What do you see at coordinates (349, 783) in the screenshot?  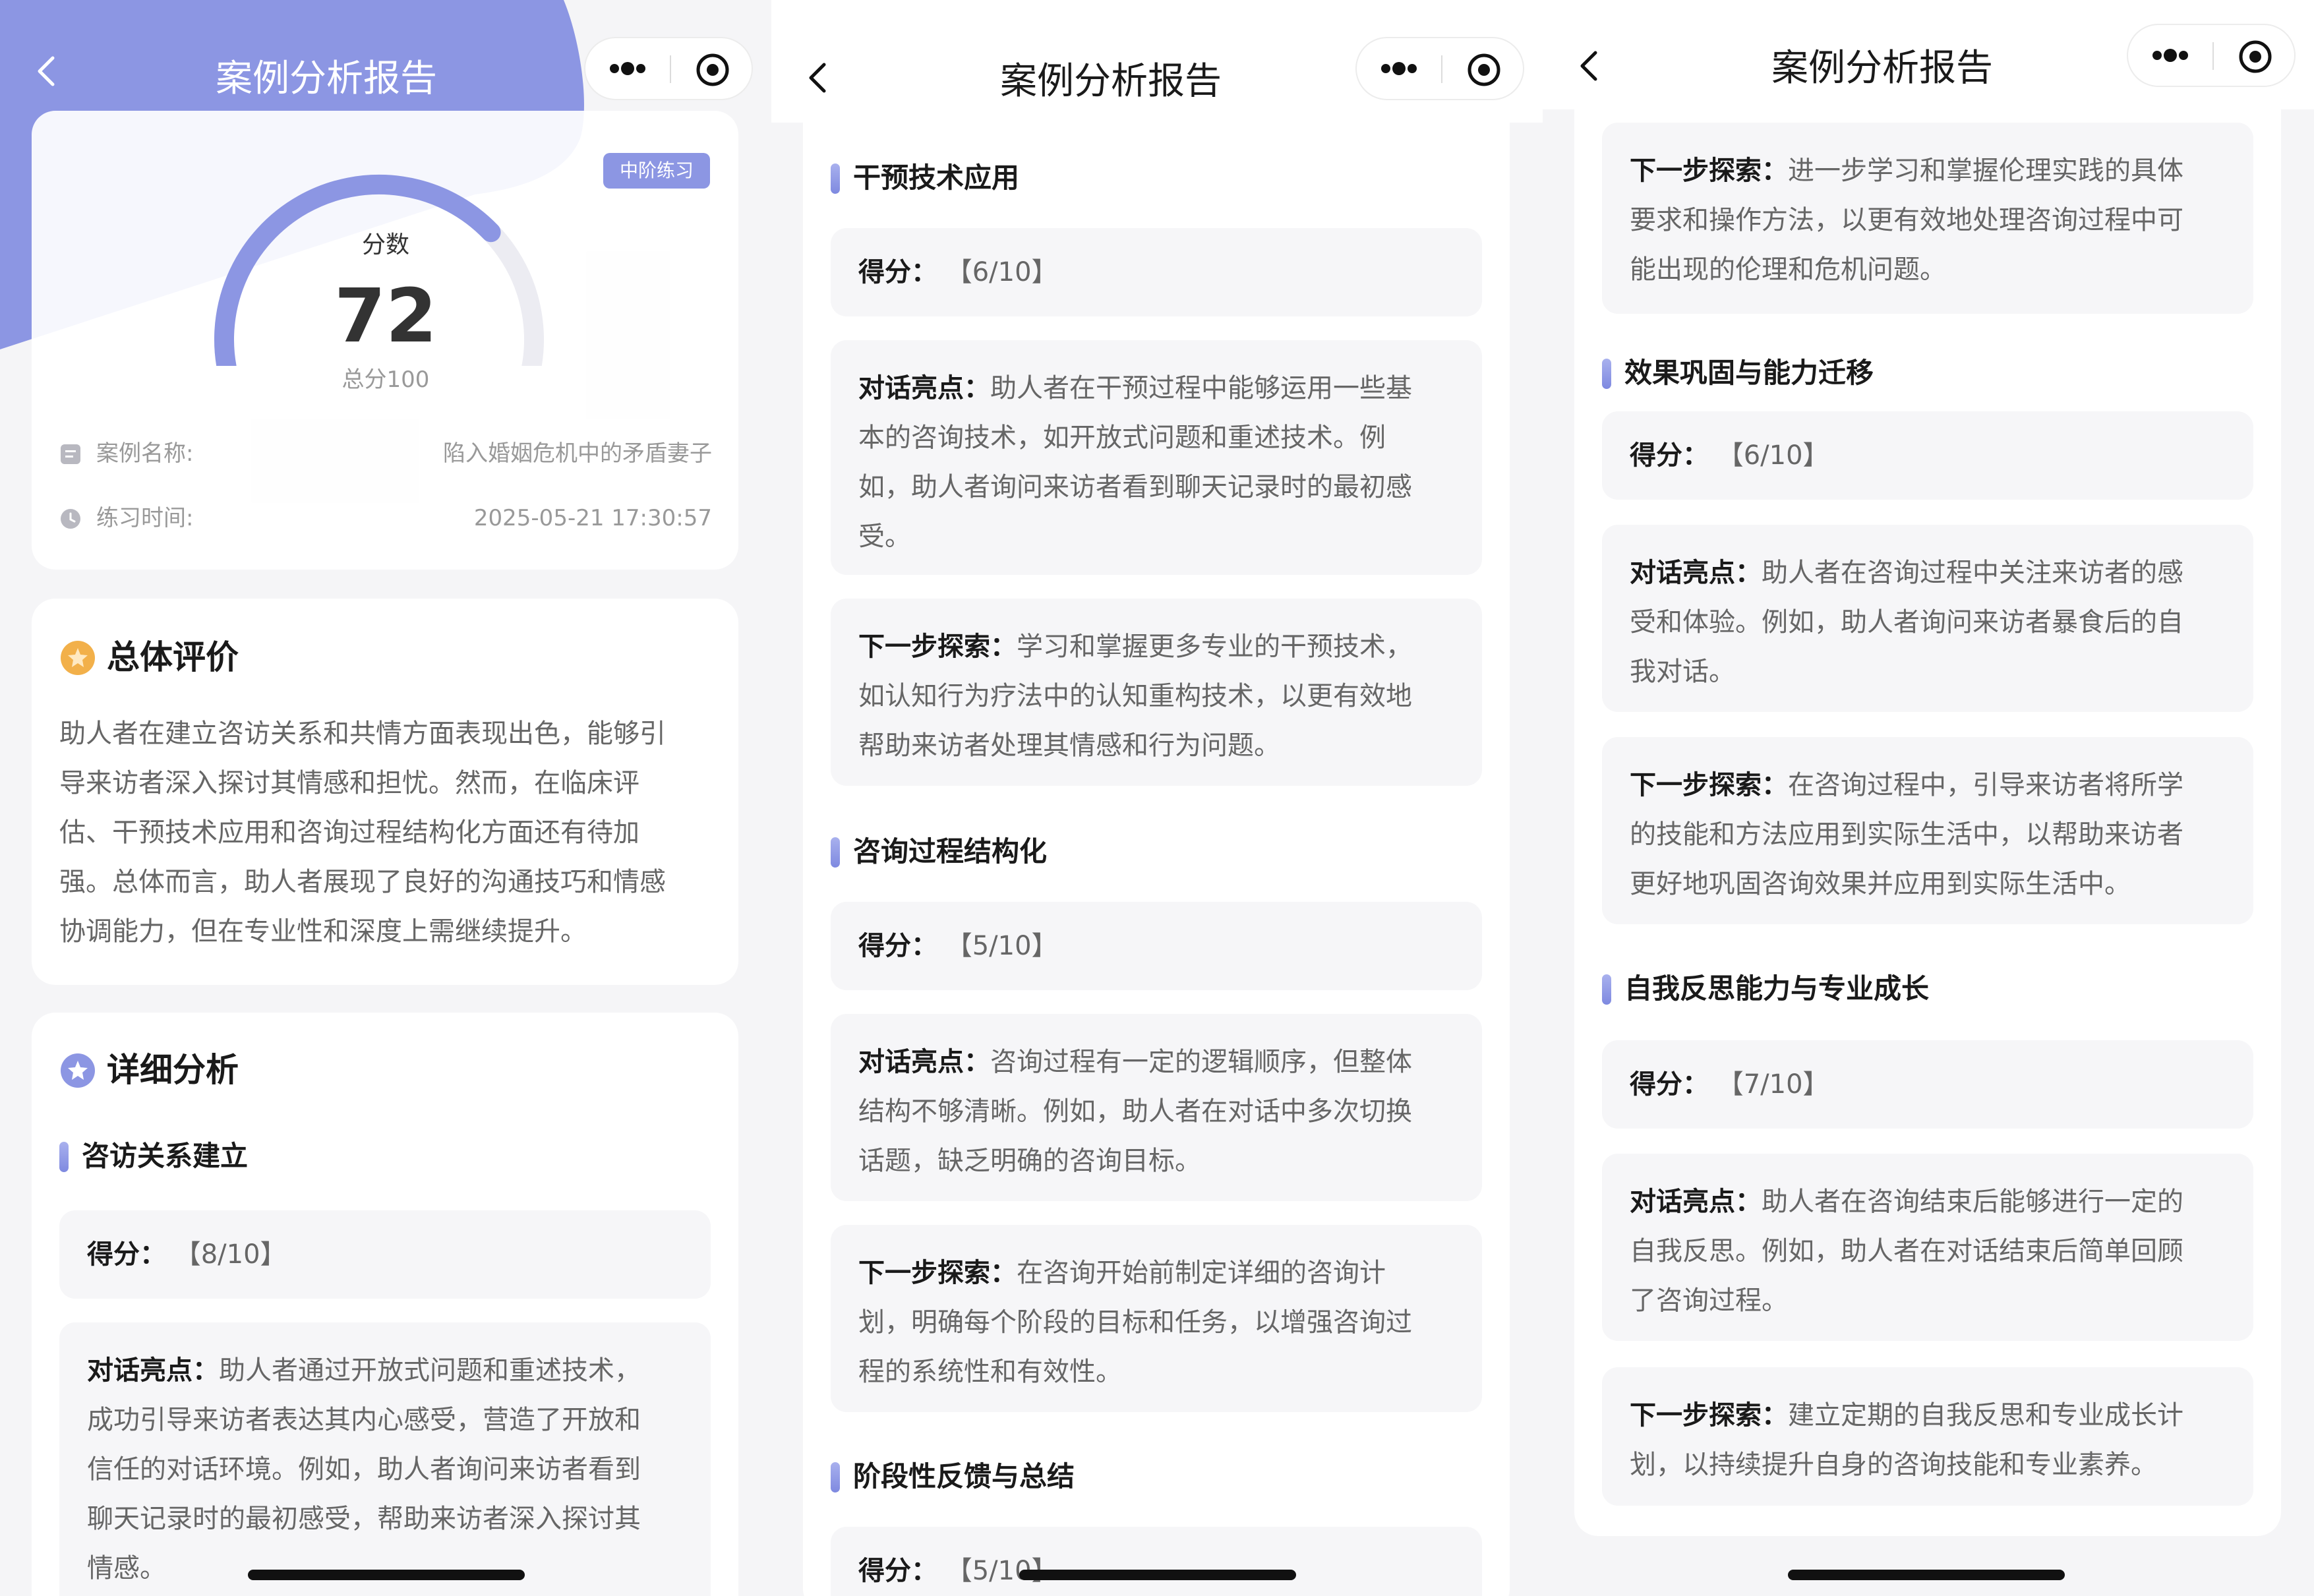 I see `overall-line: 导来访者深入探讨其情感和担忧。然而，在临床评` at bounding box center [349, 783].